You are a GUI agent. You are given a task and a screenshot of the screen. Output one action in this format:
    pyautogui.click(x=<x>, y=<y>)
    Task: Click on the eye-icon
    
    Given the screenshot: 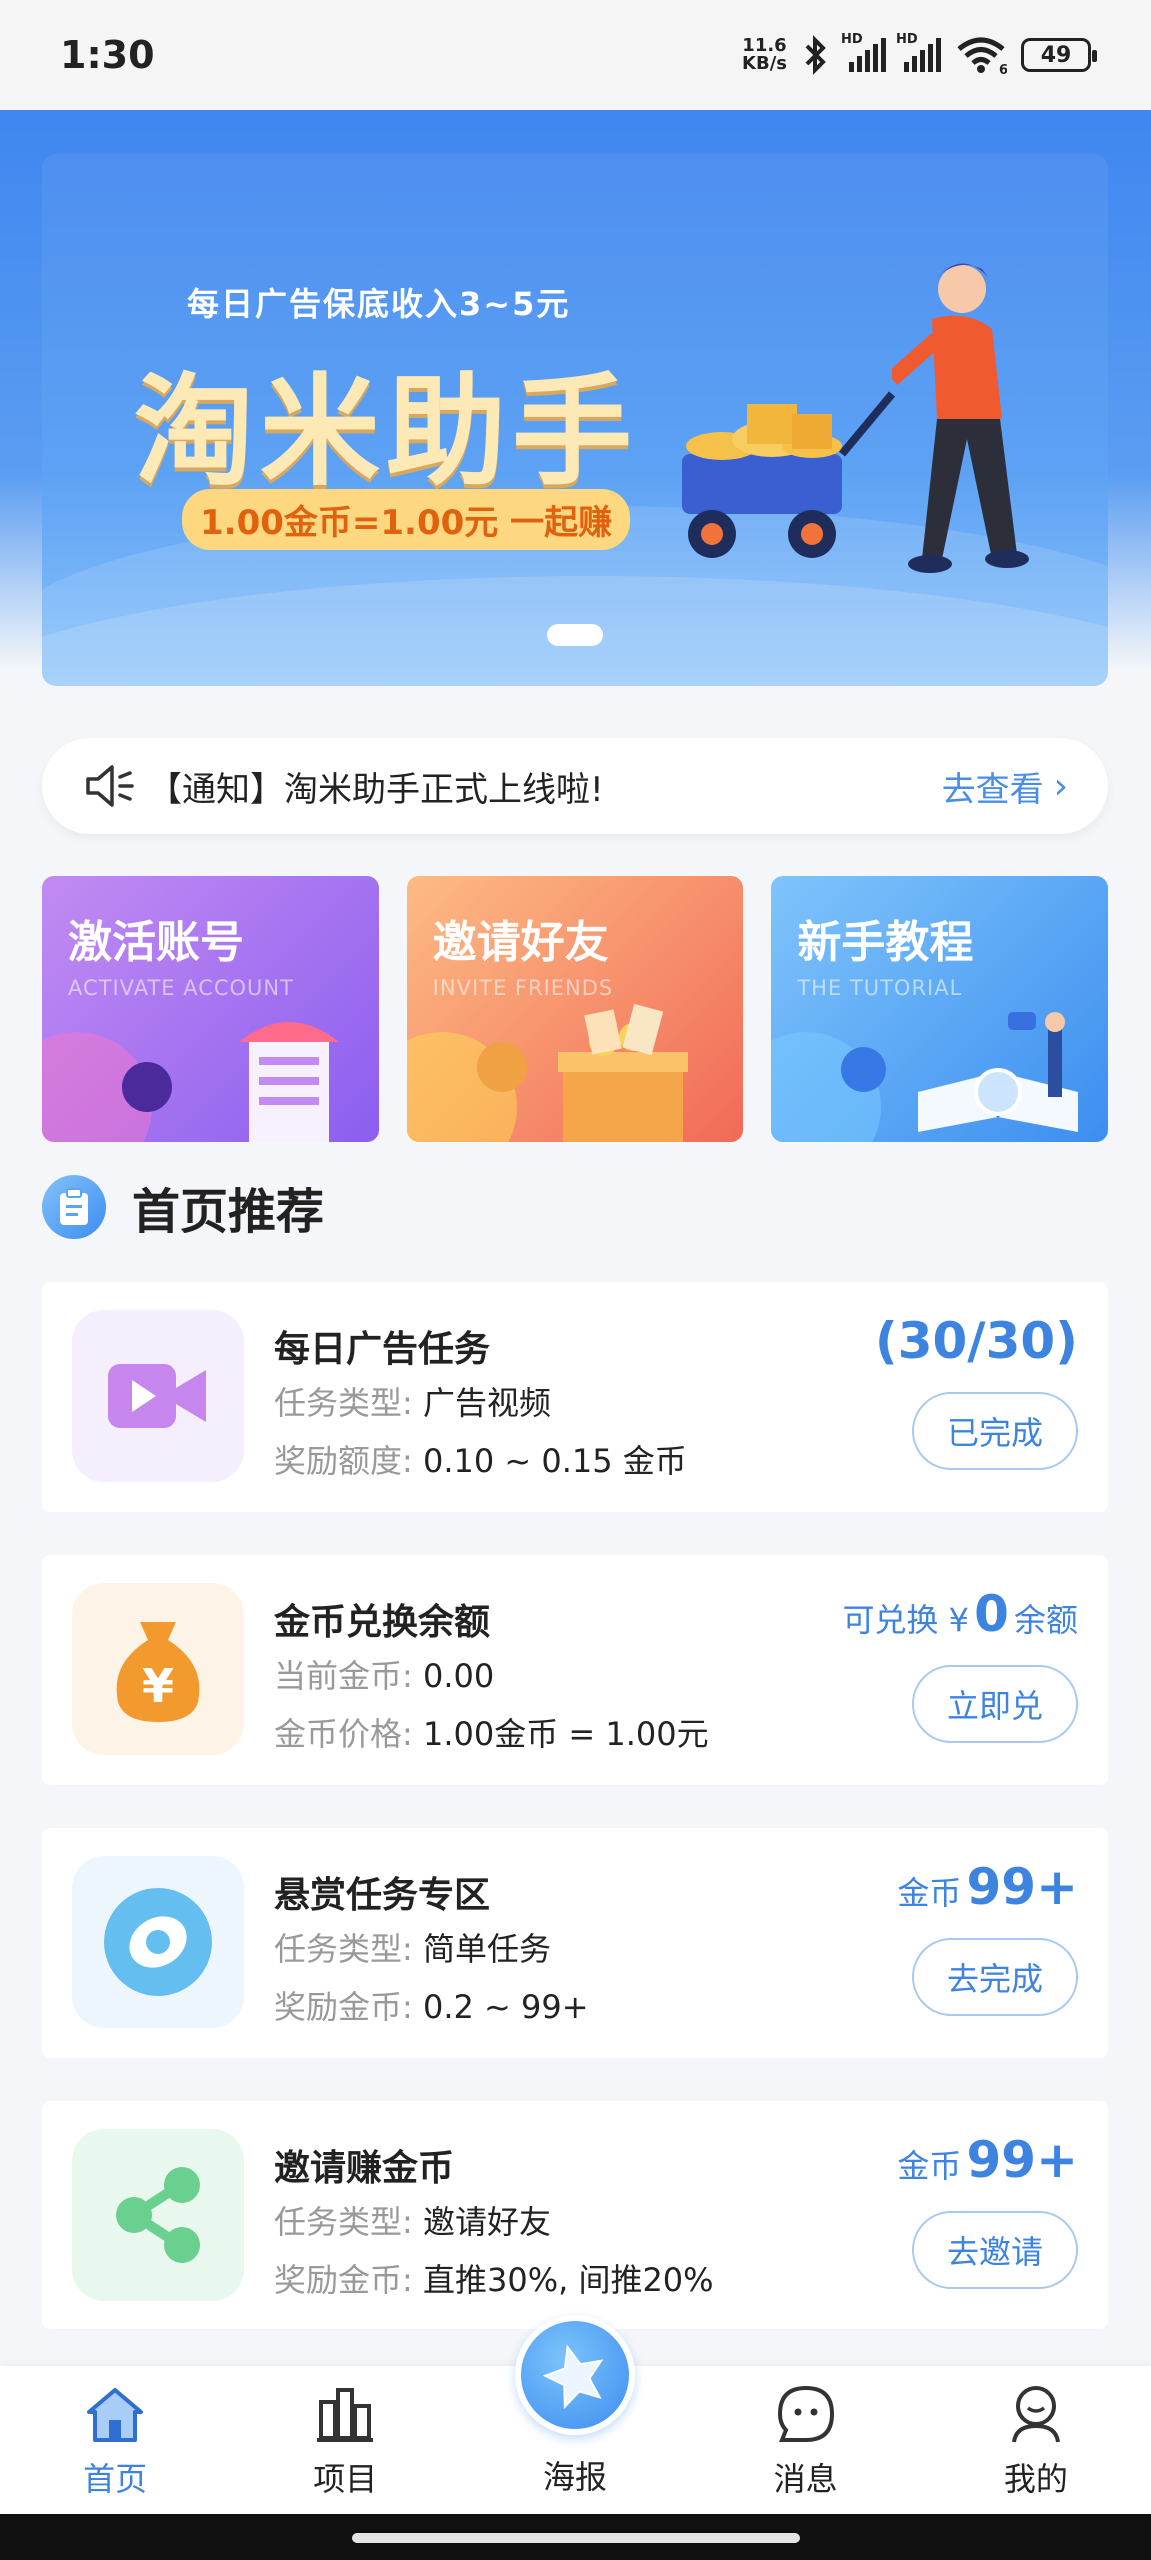 What is the action you would take?
    pyautogui.click(x=158, y=1942)
    